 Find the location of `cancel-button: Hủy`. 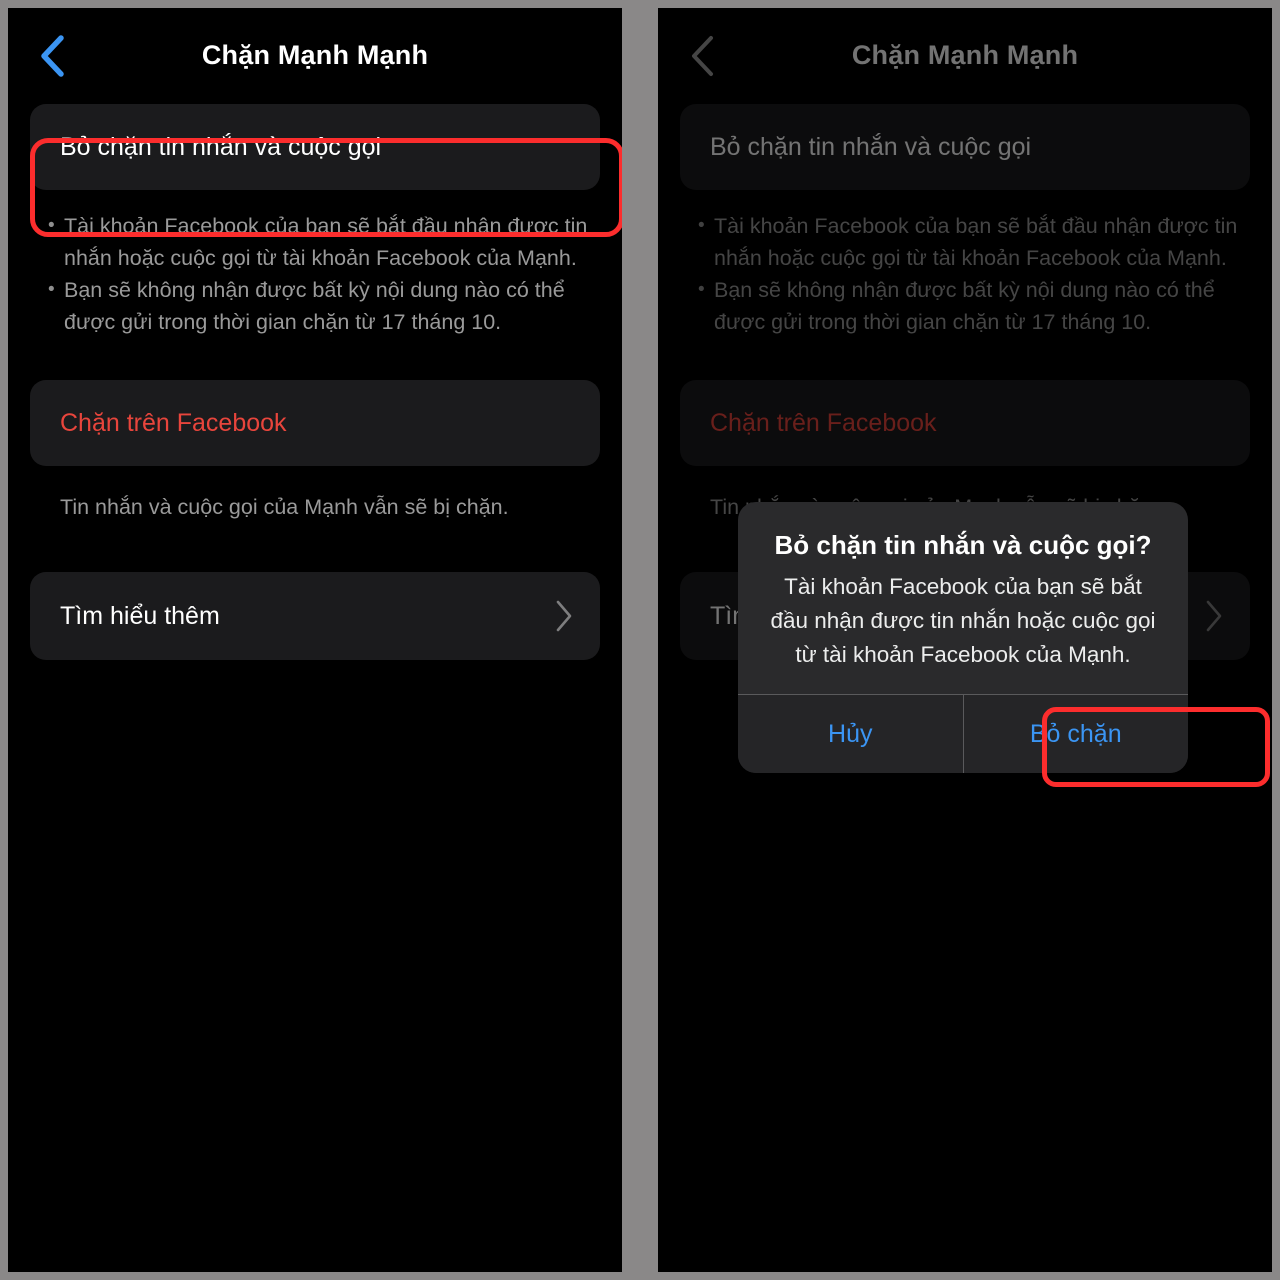

cancel-button: Hủy is located at coordinates (850, 734).